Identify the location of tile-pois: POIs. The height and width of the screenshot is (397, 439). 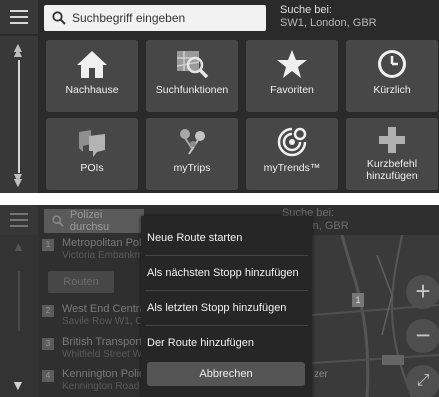
(92, 154).